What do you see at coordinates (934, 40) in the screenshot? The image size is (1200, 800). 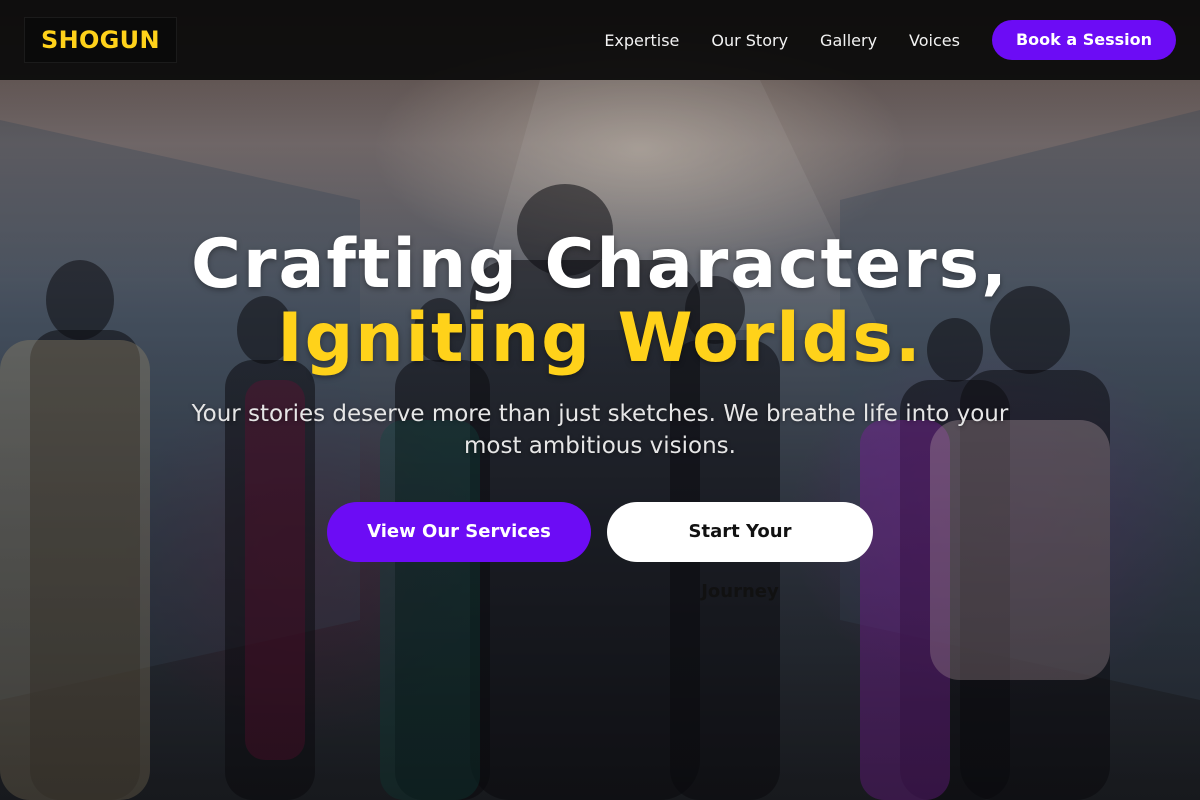 I see `nav-link-voices: Voices` at bounding box center [934, 40].